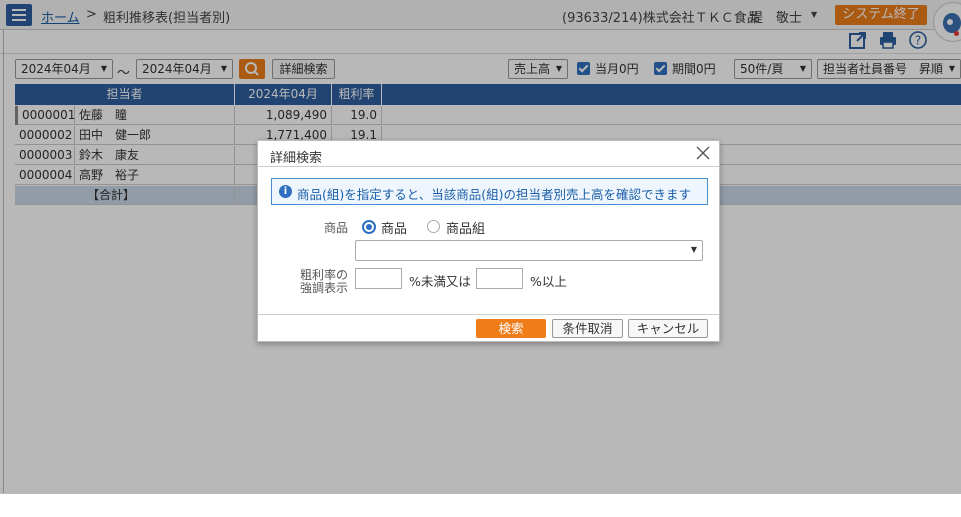 The image size is (961, 517). I want to click on close-icon, so click(703, 153).